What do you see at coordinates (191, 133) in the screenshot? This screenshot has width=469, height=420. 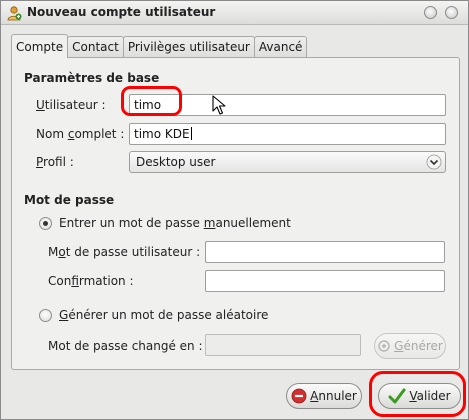 I see `text-caret` at bounding box center [191, 133].